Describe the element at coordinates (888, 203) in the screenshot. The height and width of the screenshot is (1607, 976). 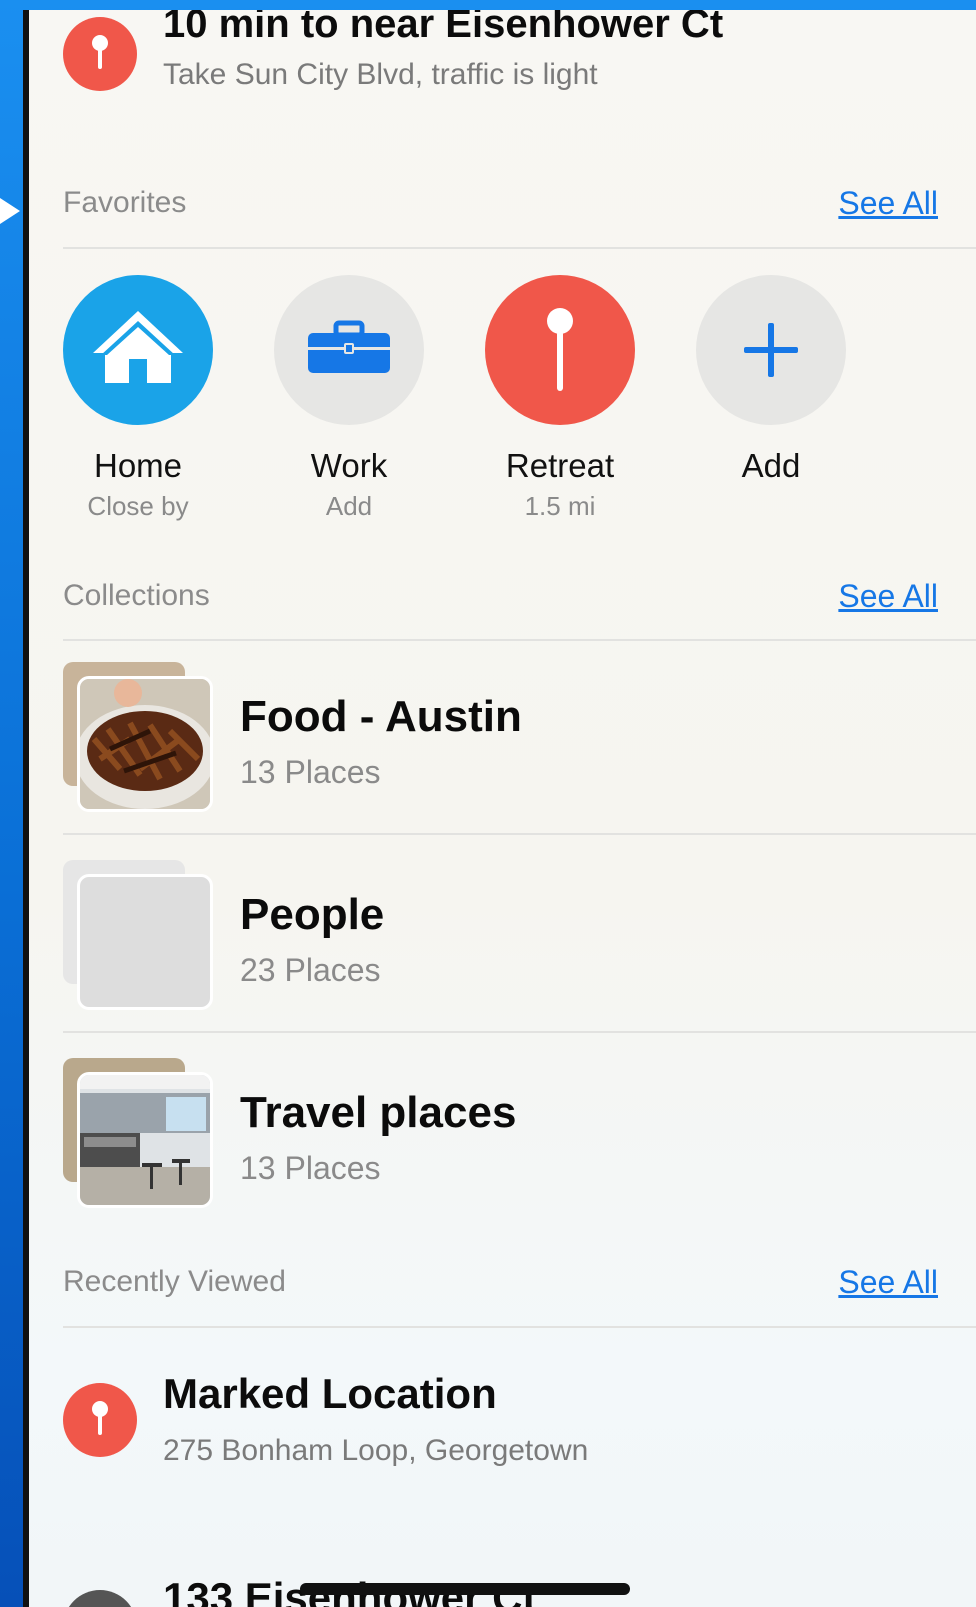
I see `favorites-see-all-link: See All` at that location.